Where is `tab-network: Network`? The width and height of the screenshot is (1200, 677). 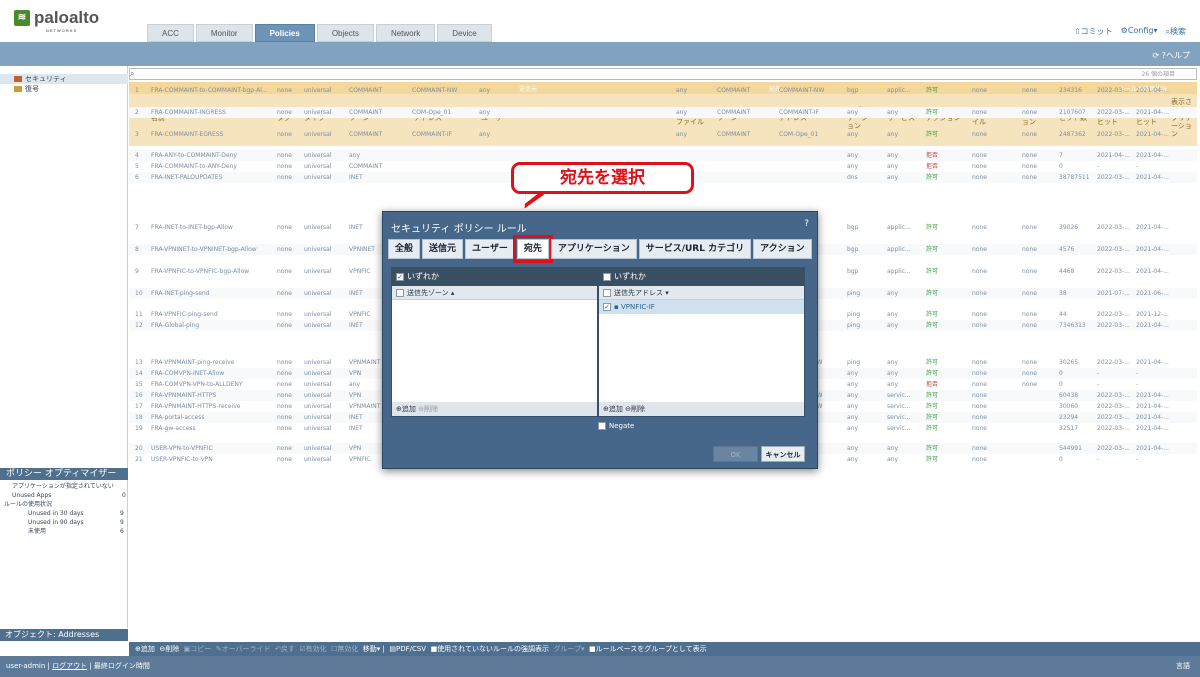
tab-network: Network is located at coordinates (405, 33).